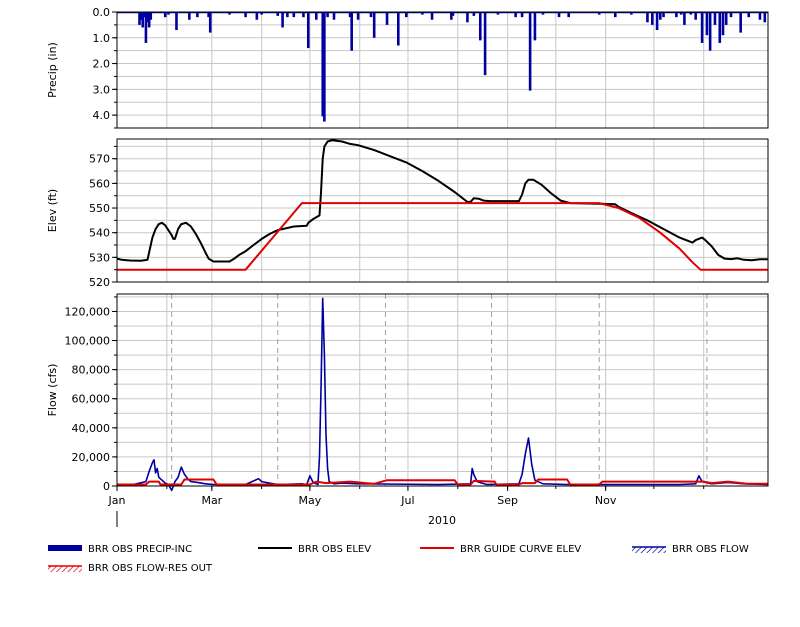 Image resolution: width=800 pixels, height=627 pixels. What do you see at coordinates (52, 70) in the screenshot?
I see `y-axis-title: Precip (in)` at bounding box center [52, 70].